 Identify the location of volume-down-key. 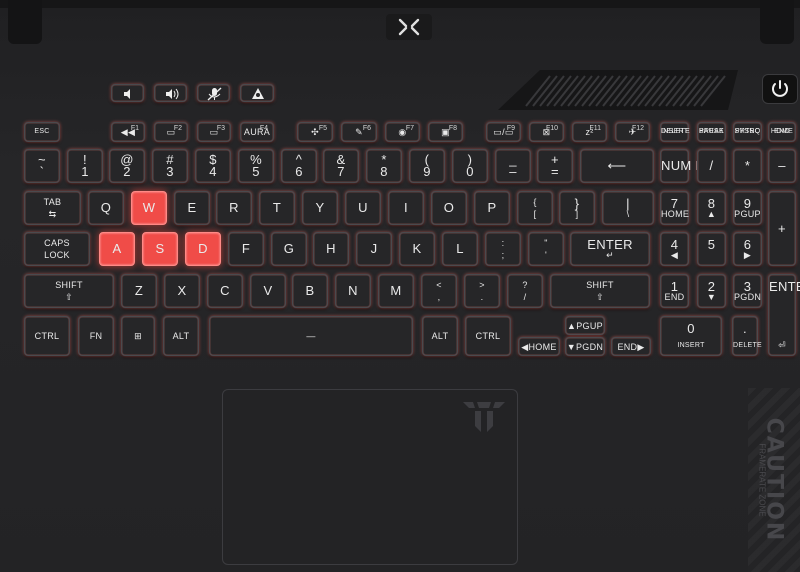
(127, 93).